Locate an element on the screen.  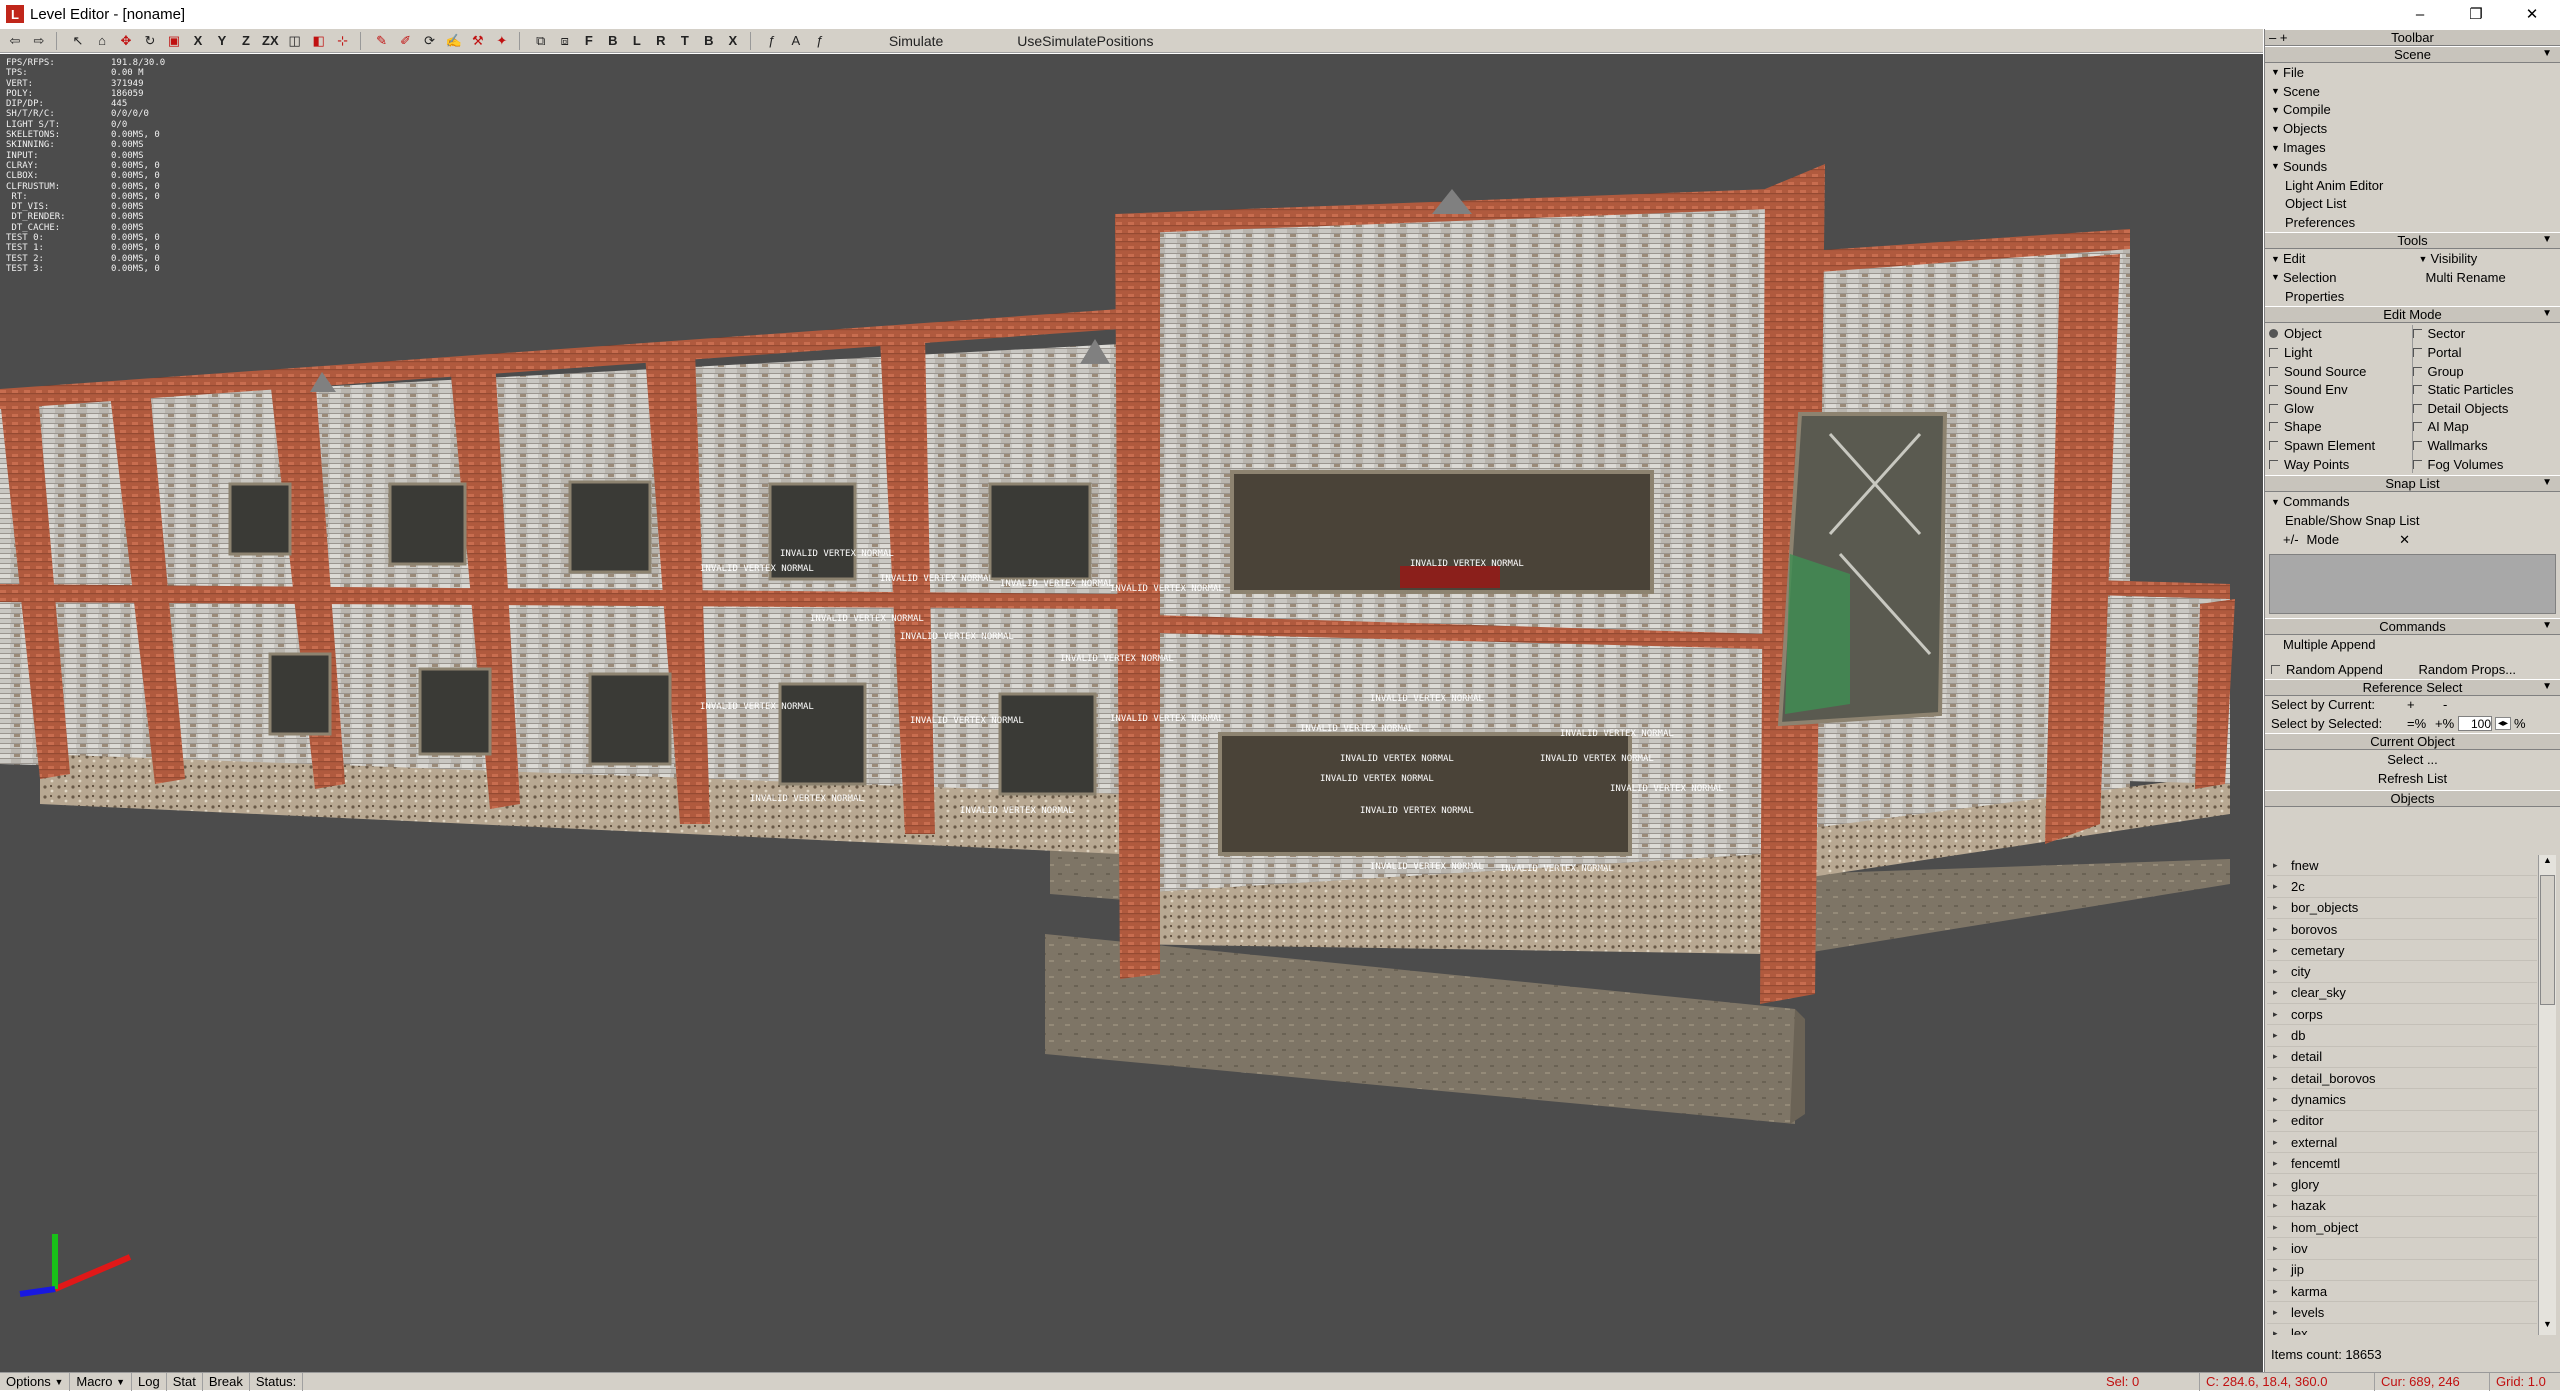
objects-scrollbar: ▲ ▼ is located at coordinates (2547, 1095).